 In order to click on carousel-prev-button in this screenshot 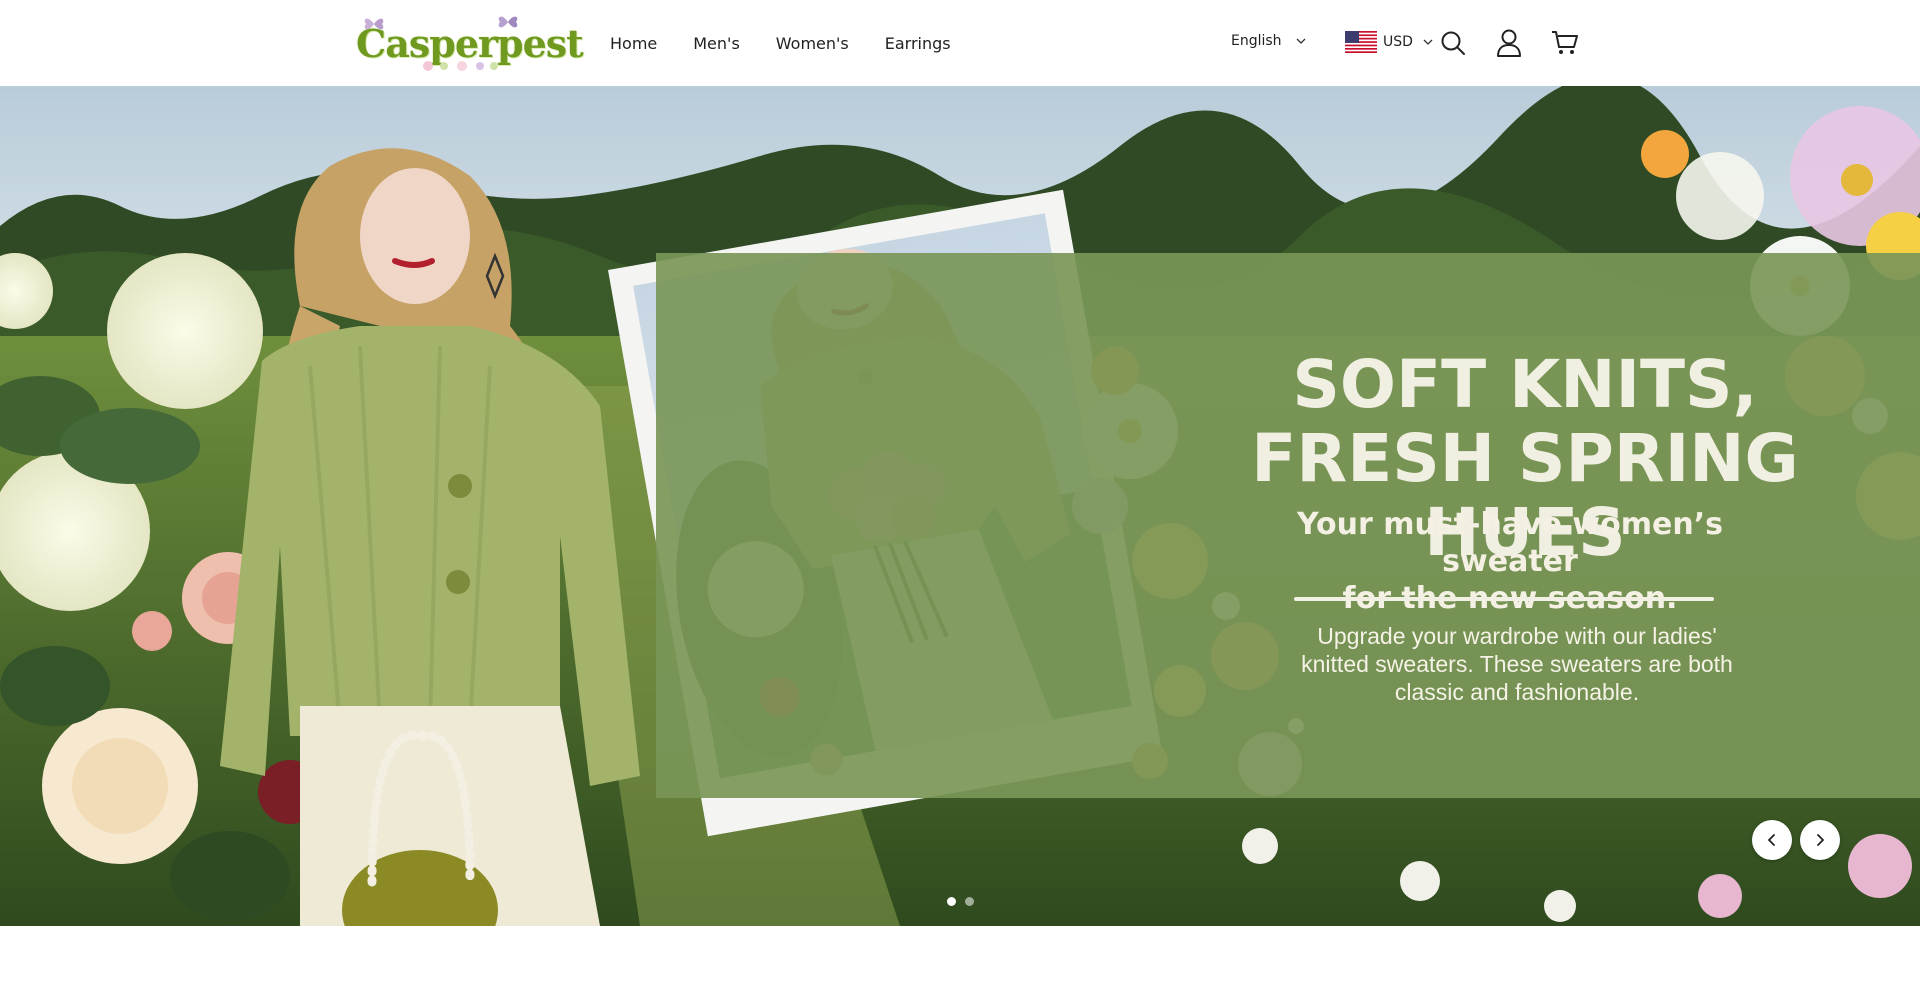, I will do `click(1772, 840)`.